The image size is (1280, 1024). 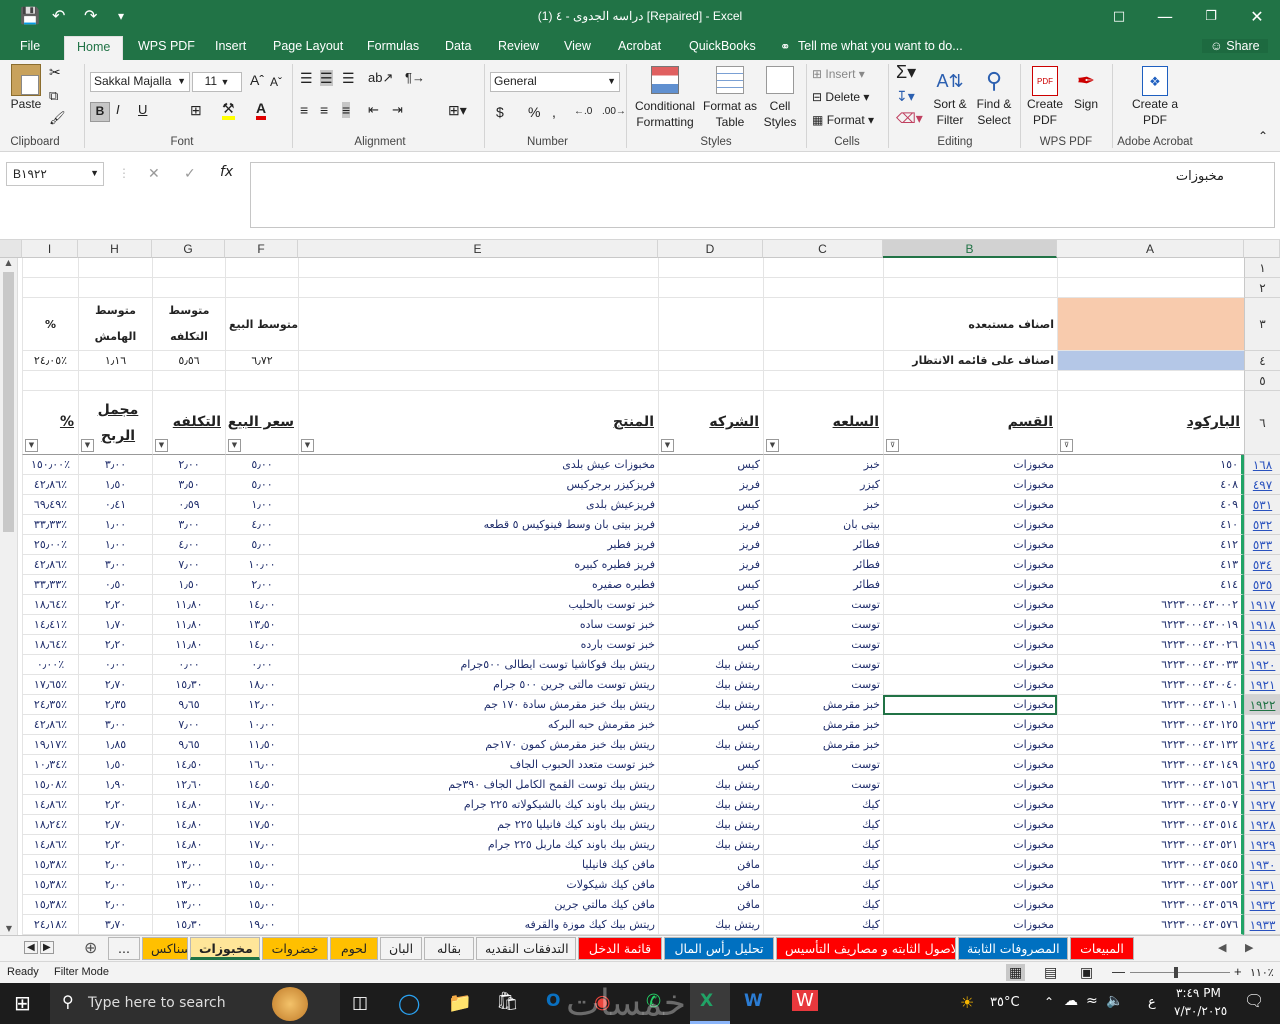 I want to click on cell-e: خبز مقرمش حبه البركه, so click(x=478, y=725).